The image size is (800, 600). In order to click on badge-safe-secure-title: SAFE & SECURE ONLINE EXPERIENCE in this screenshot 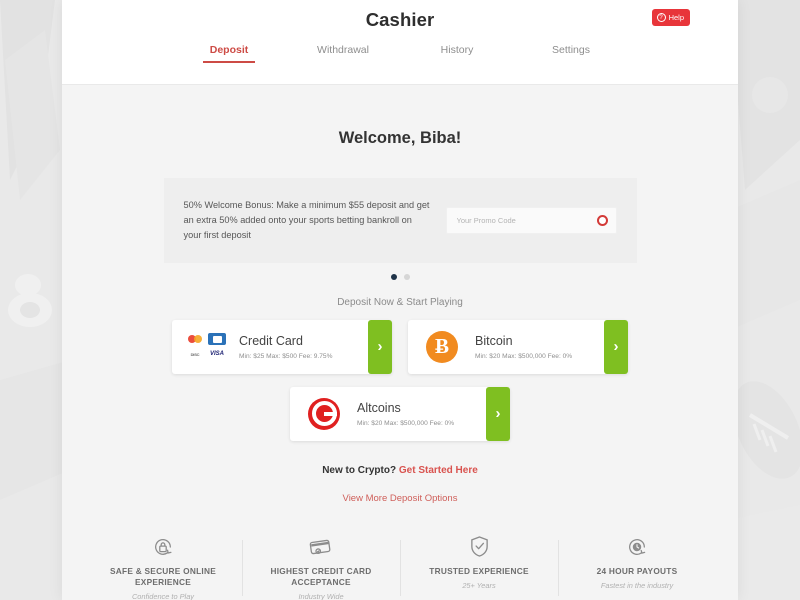, I will do `click(163, 576)`.